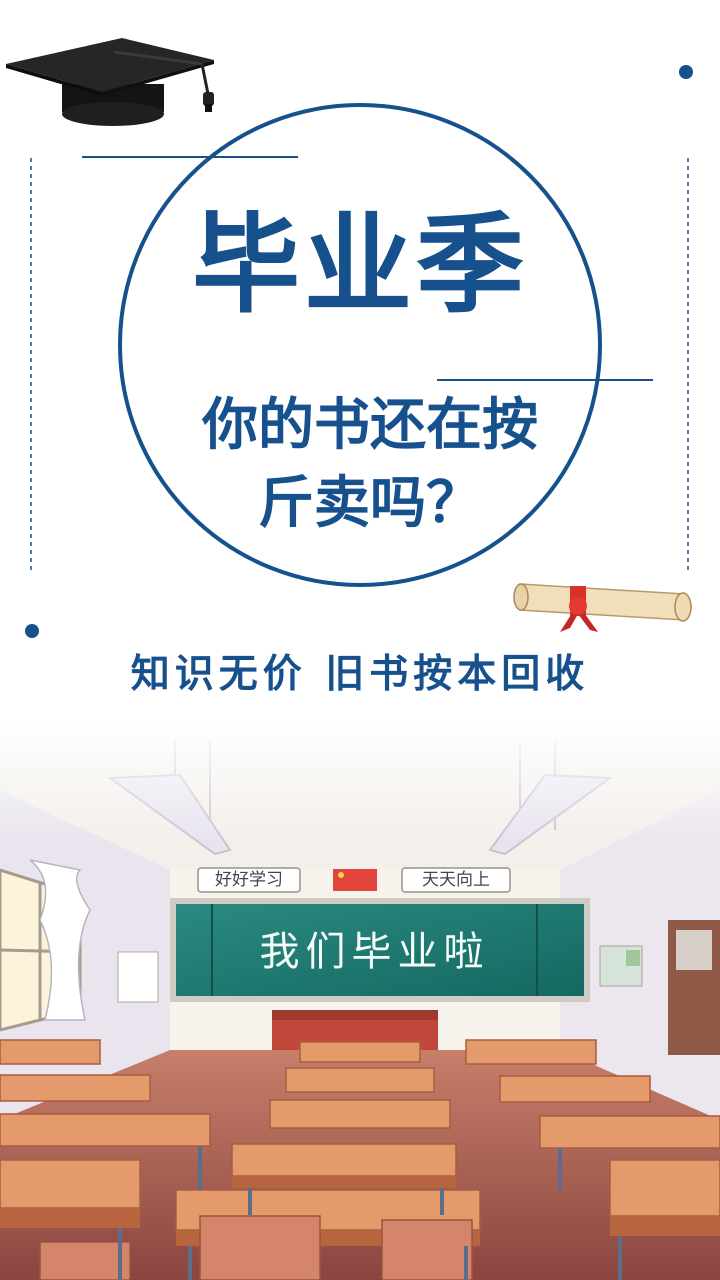 This screenshot has width=720, height=1280. Describe the element at coordinates (360, 674) in the screenshot. I see `tagline: 知识无价 旧书按本回收` at that location.